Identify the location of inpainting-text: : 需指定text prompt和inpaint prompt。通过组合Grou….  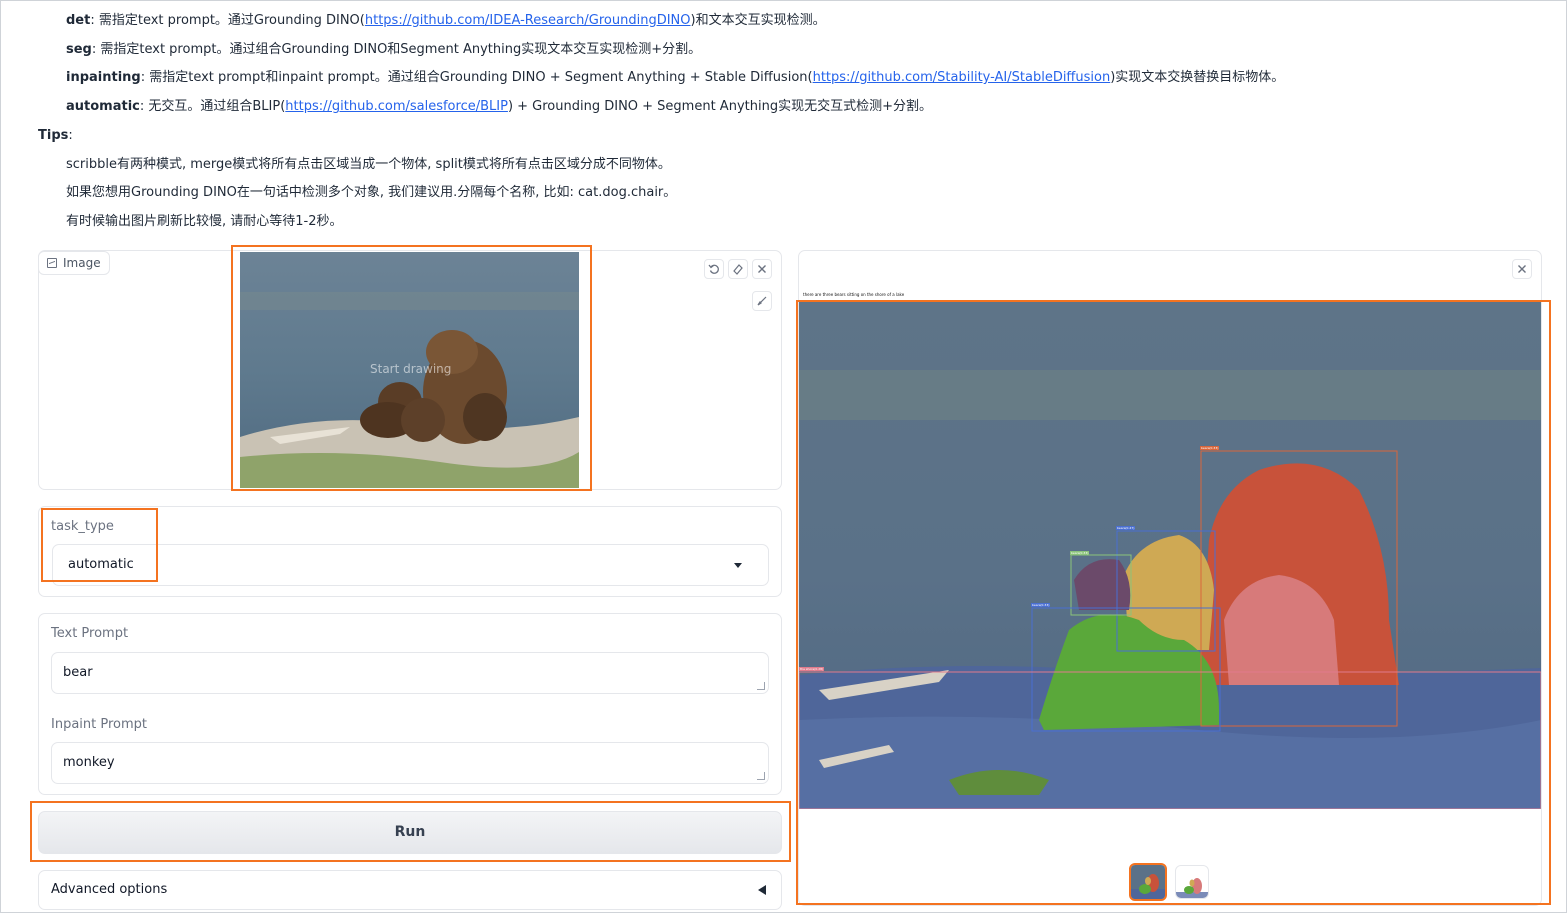
(476, 77).